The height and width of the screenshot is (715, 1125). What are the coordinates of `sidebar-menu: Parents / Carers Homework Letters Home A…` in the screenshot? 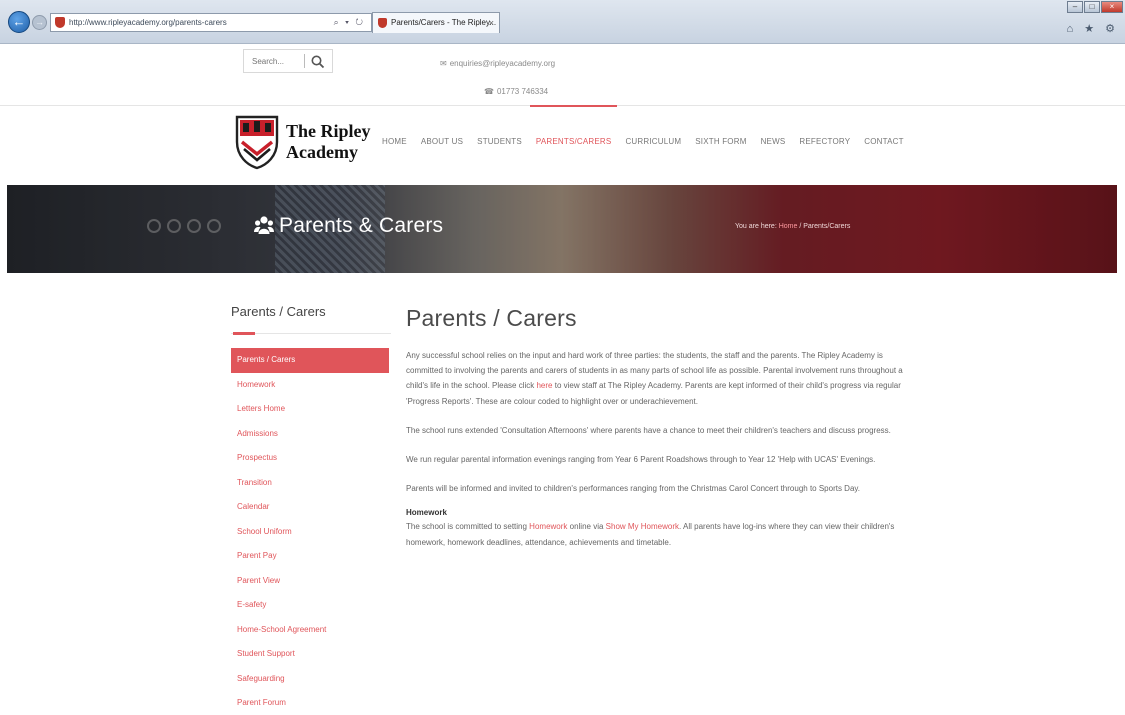 It's located at (311, 531).